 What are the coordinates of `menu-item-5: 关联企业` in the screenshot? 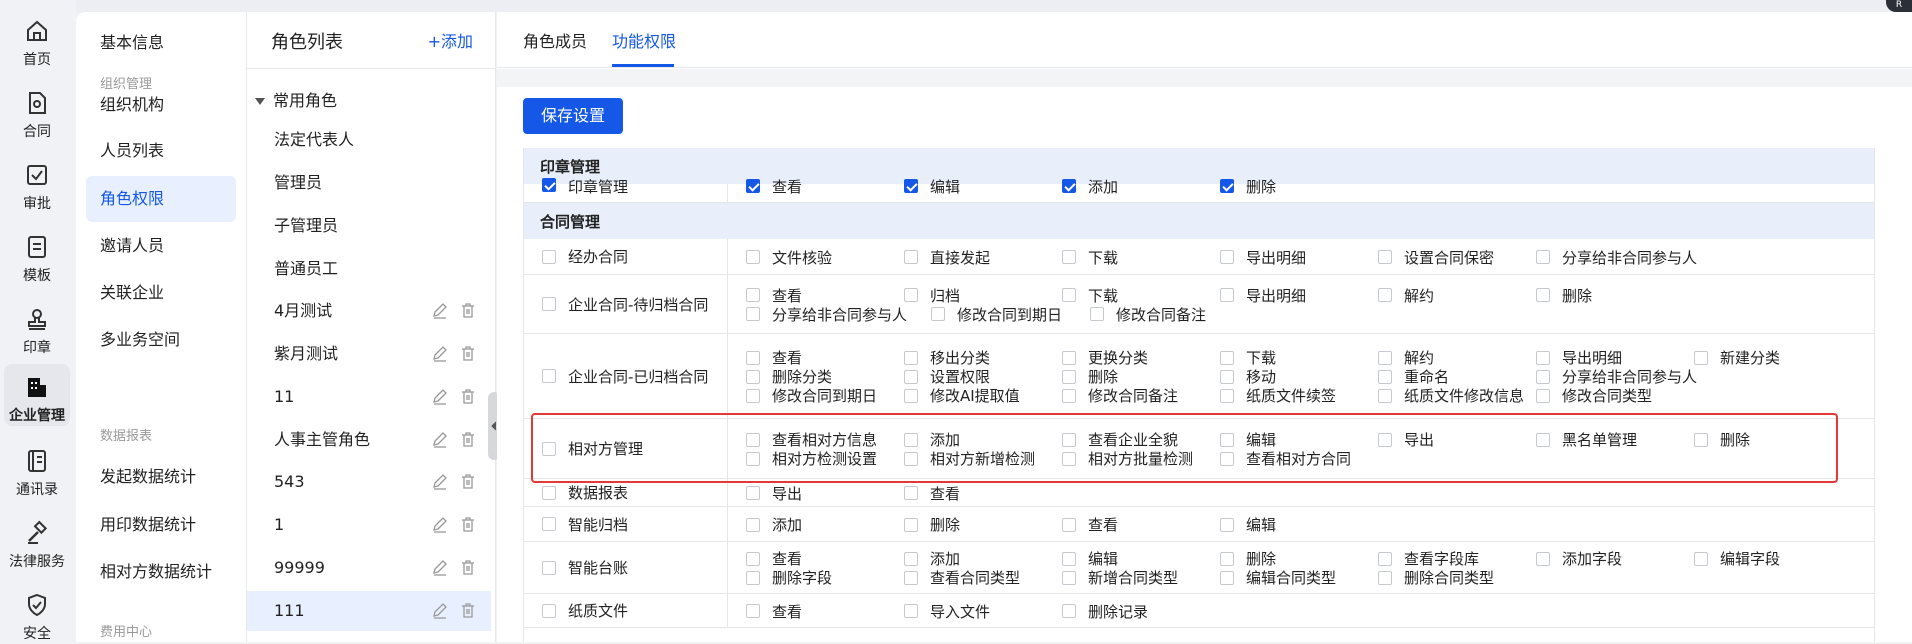 It's located at (161, 293).